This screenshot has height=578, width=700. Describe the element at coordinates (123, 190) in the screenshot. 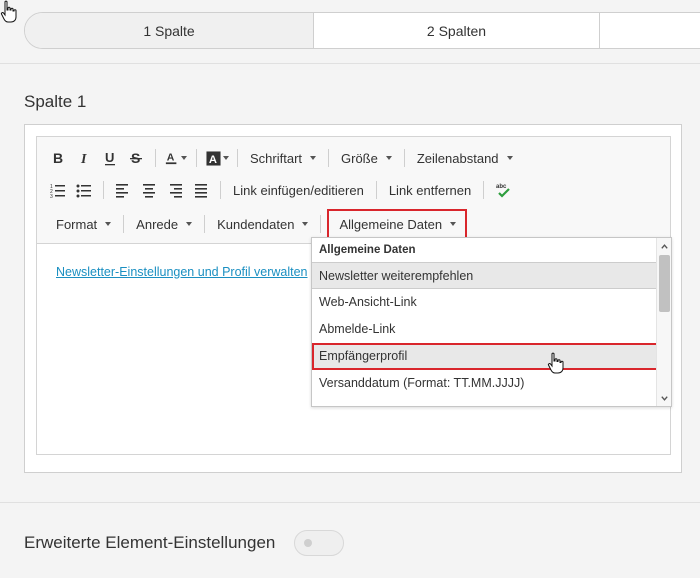

I see `align-left-icon` at that location.